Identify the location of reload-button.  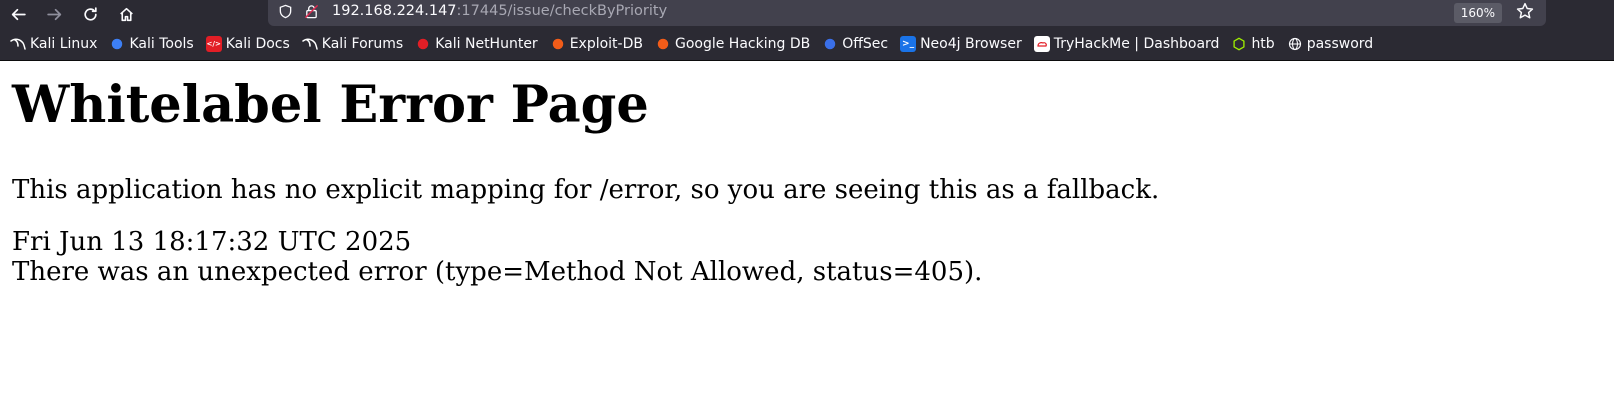
(90, 14).